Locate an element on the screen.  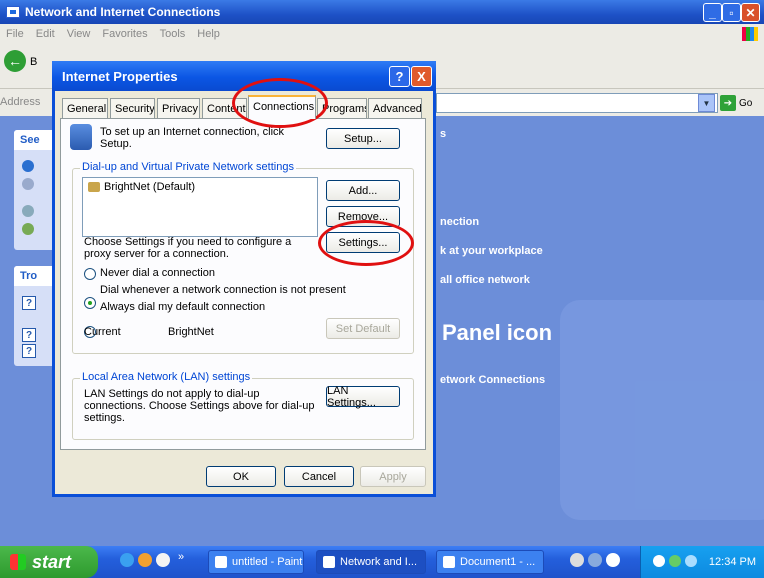
tab-privacy: Privacy is located at coordinates (178, 108).